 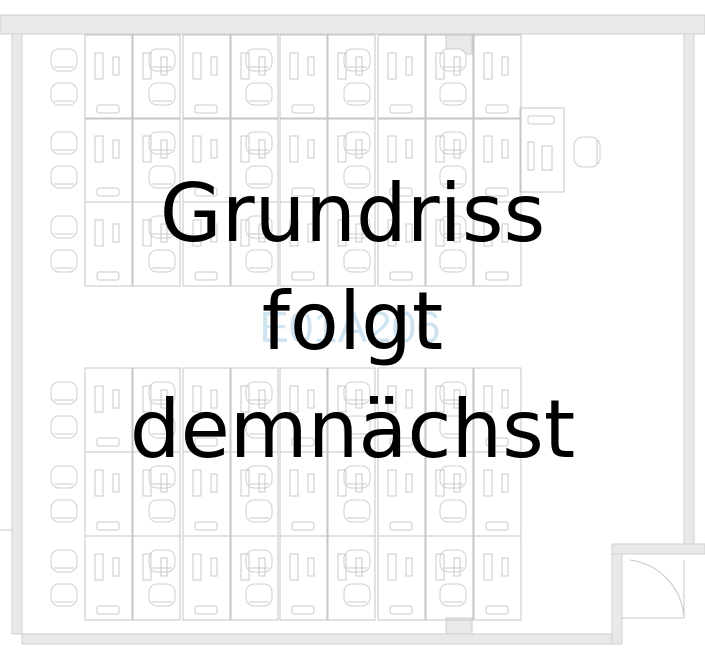 I want to click on teacher-chair, so click(x=587, y=152).